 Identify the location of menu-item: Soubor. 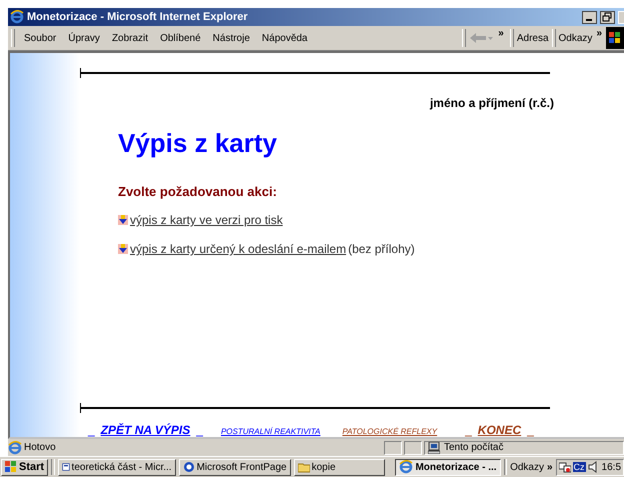
(40, 38).